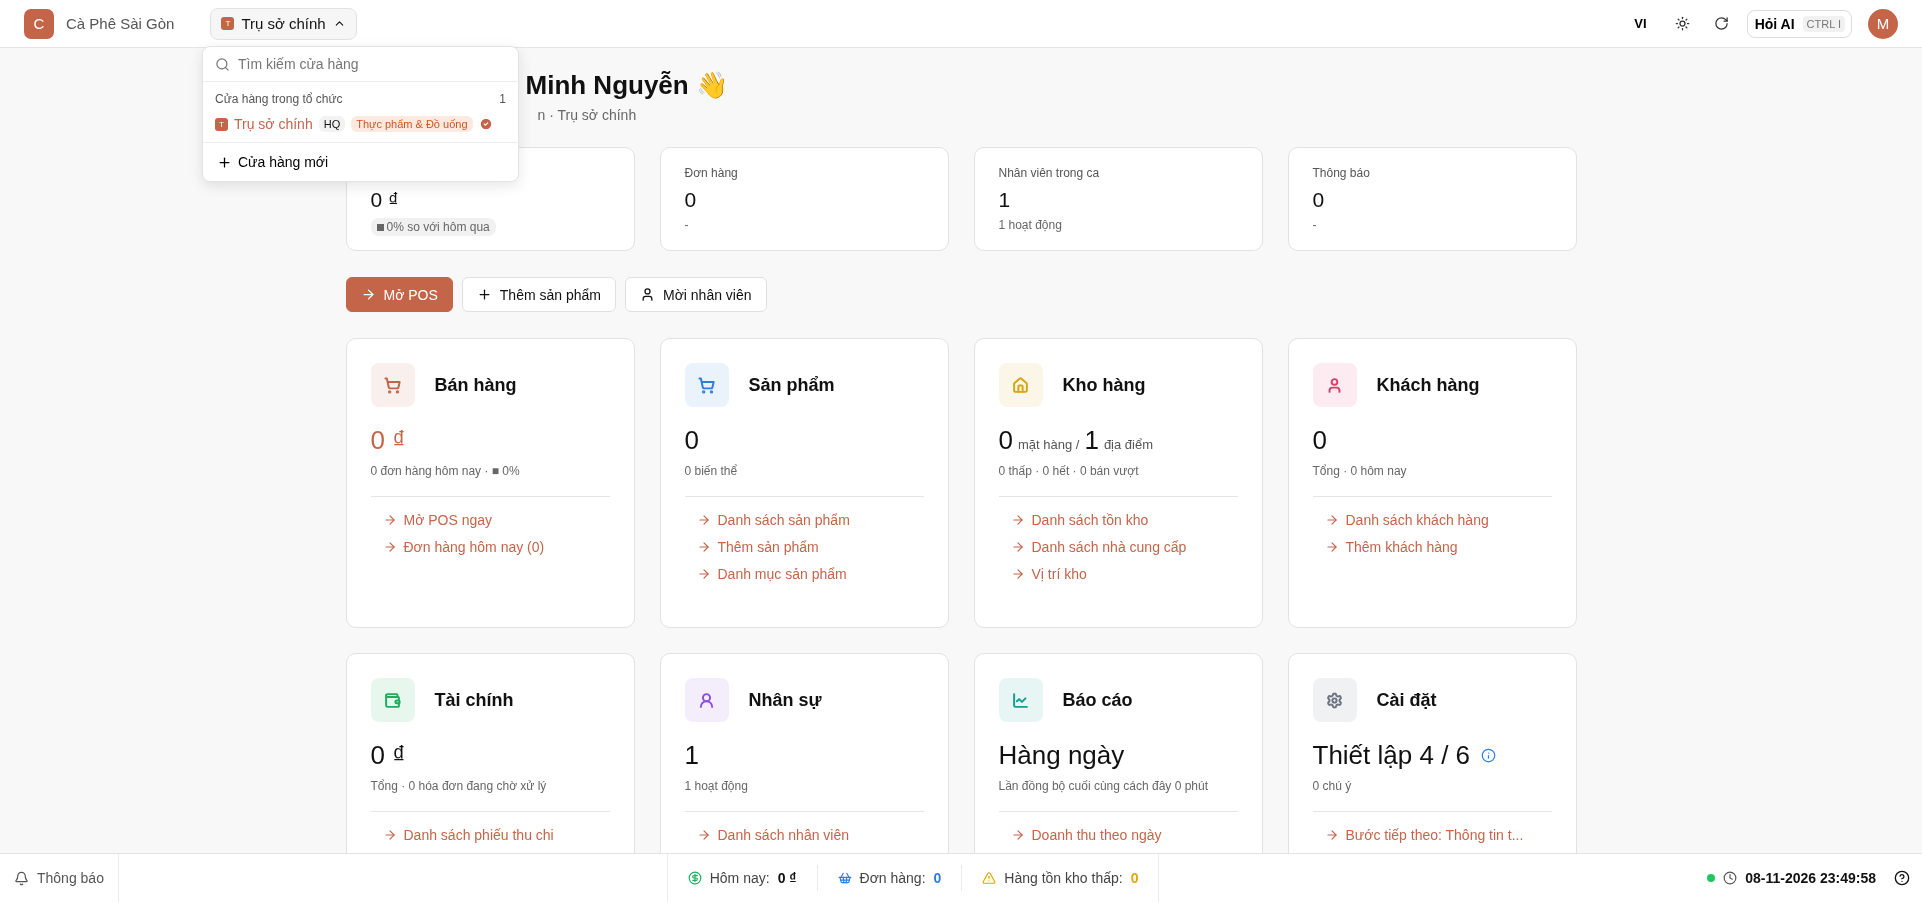 This screenshot has height=902, width=1922. I want to click on store-item: T Trụ sở chính HQ Thực phẩm & Đồ uống, so click(360, 126).